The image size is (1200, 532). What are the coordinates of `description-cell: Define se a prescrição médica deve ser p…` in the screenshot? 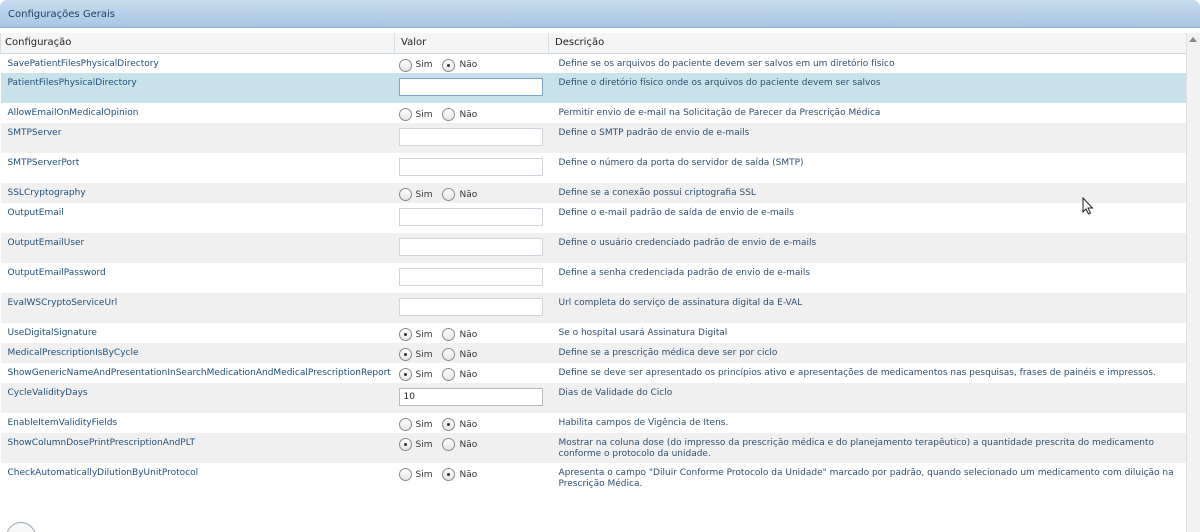 It's located at (867, 353).